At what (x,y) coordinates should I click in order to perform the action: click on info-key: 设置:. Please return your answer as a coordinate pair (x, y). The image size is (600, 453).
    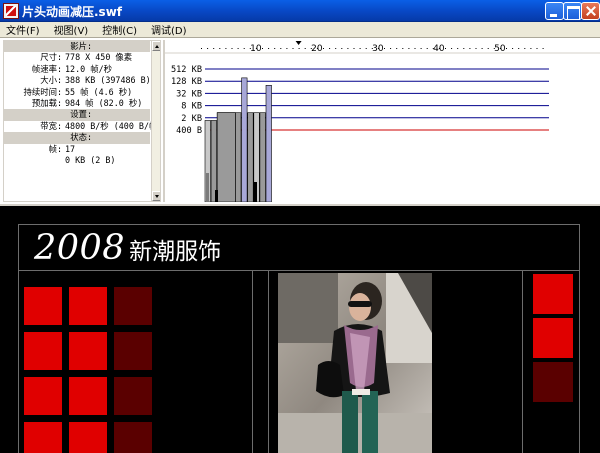
    Looking at the image, I should click on (81, 114).